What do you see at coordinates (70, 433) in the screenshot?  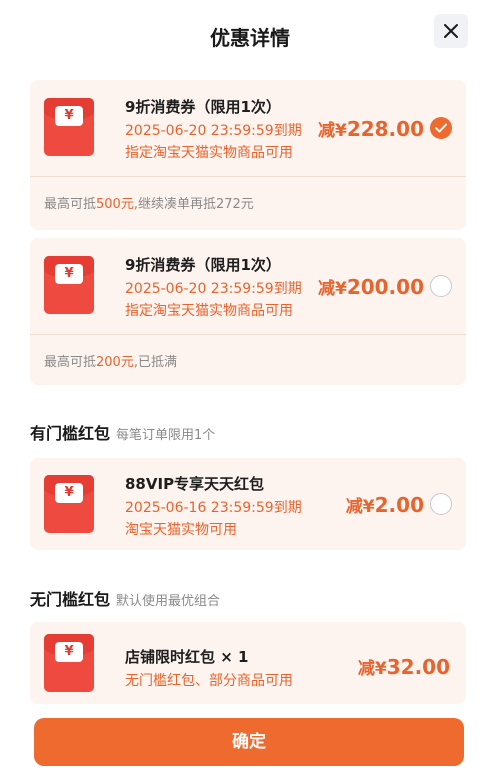 I see `section-title: 有门槛红包` at bounding box center [70, 433].